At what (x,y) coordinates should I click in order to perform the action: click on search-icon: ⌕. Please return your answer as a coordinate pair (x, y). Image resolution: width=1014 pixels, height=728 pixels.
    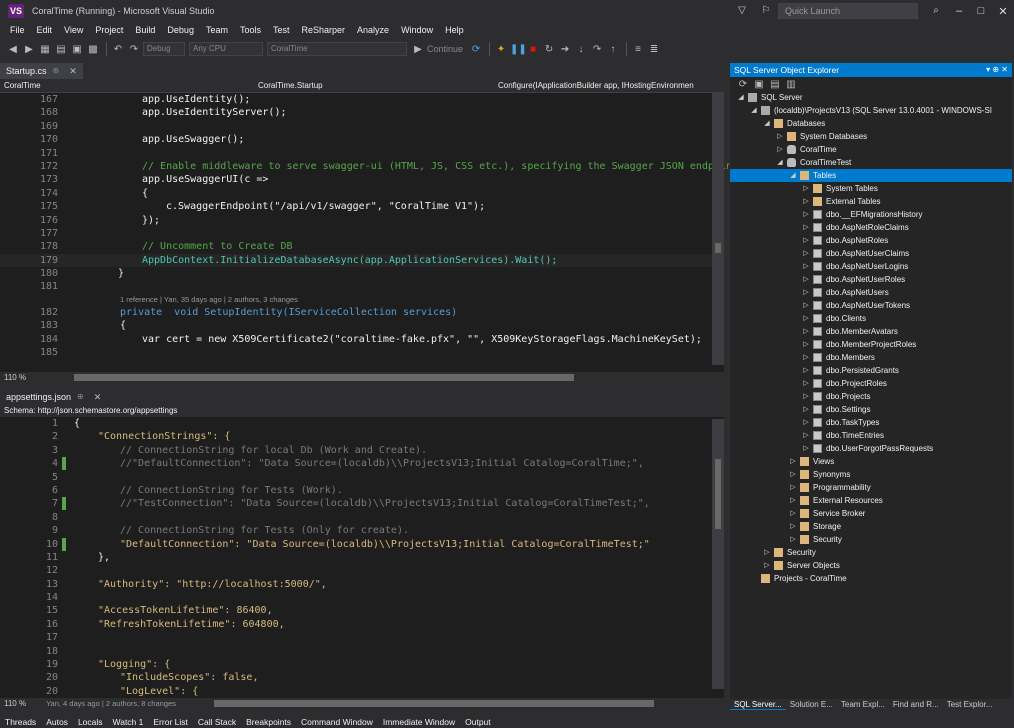
    Looking at the image, I should click on (936, 11).